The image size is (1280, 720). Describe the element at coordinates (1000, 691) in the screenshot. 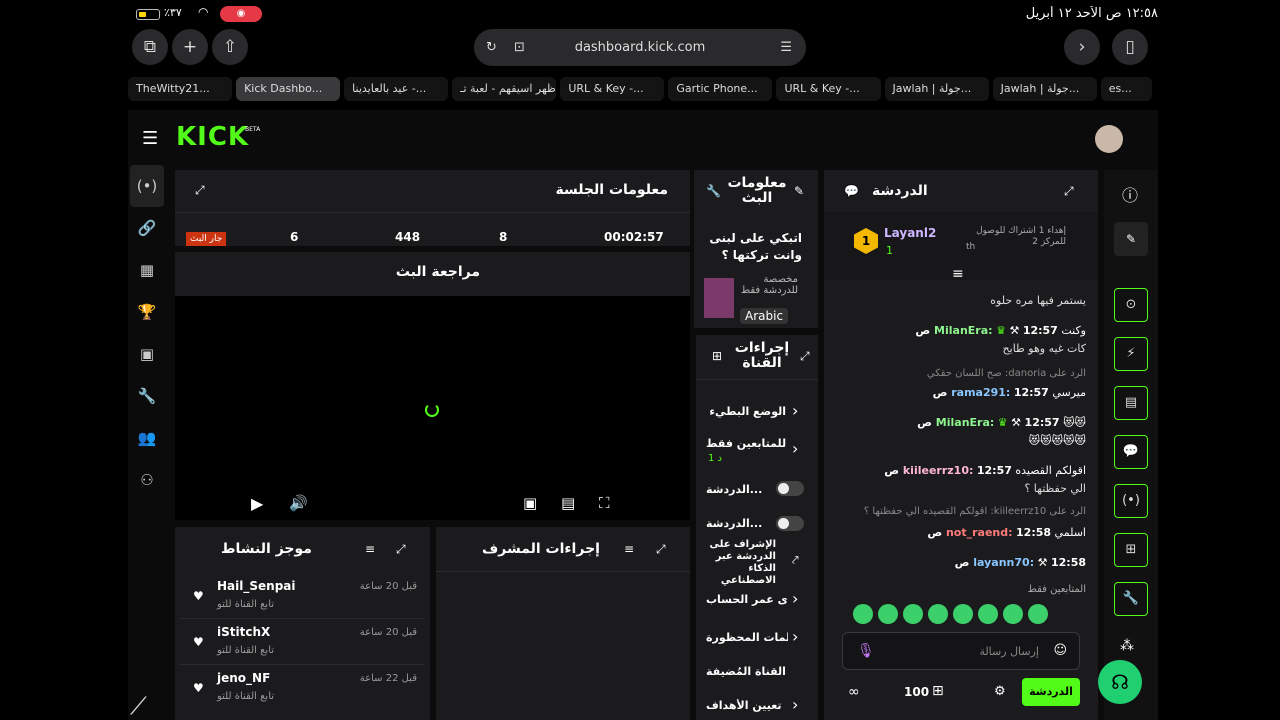

I see `gear-icon: ⚙` at that location.